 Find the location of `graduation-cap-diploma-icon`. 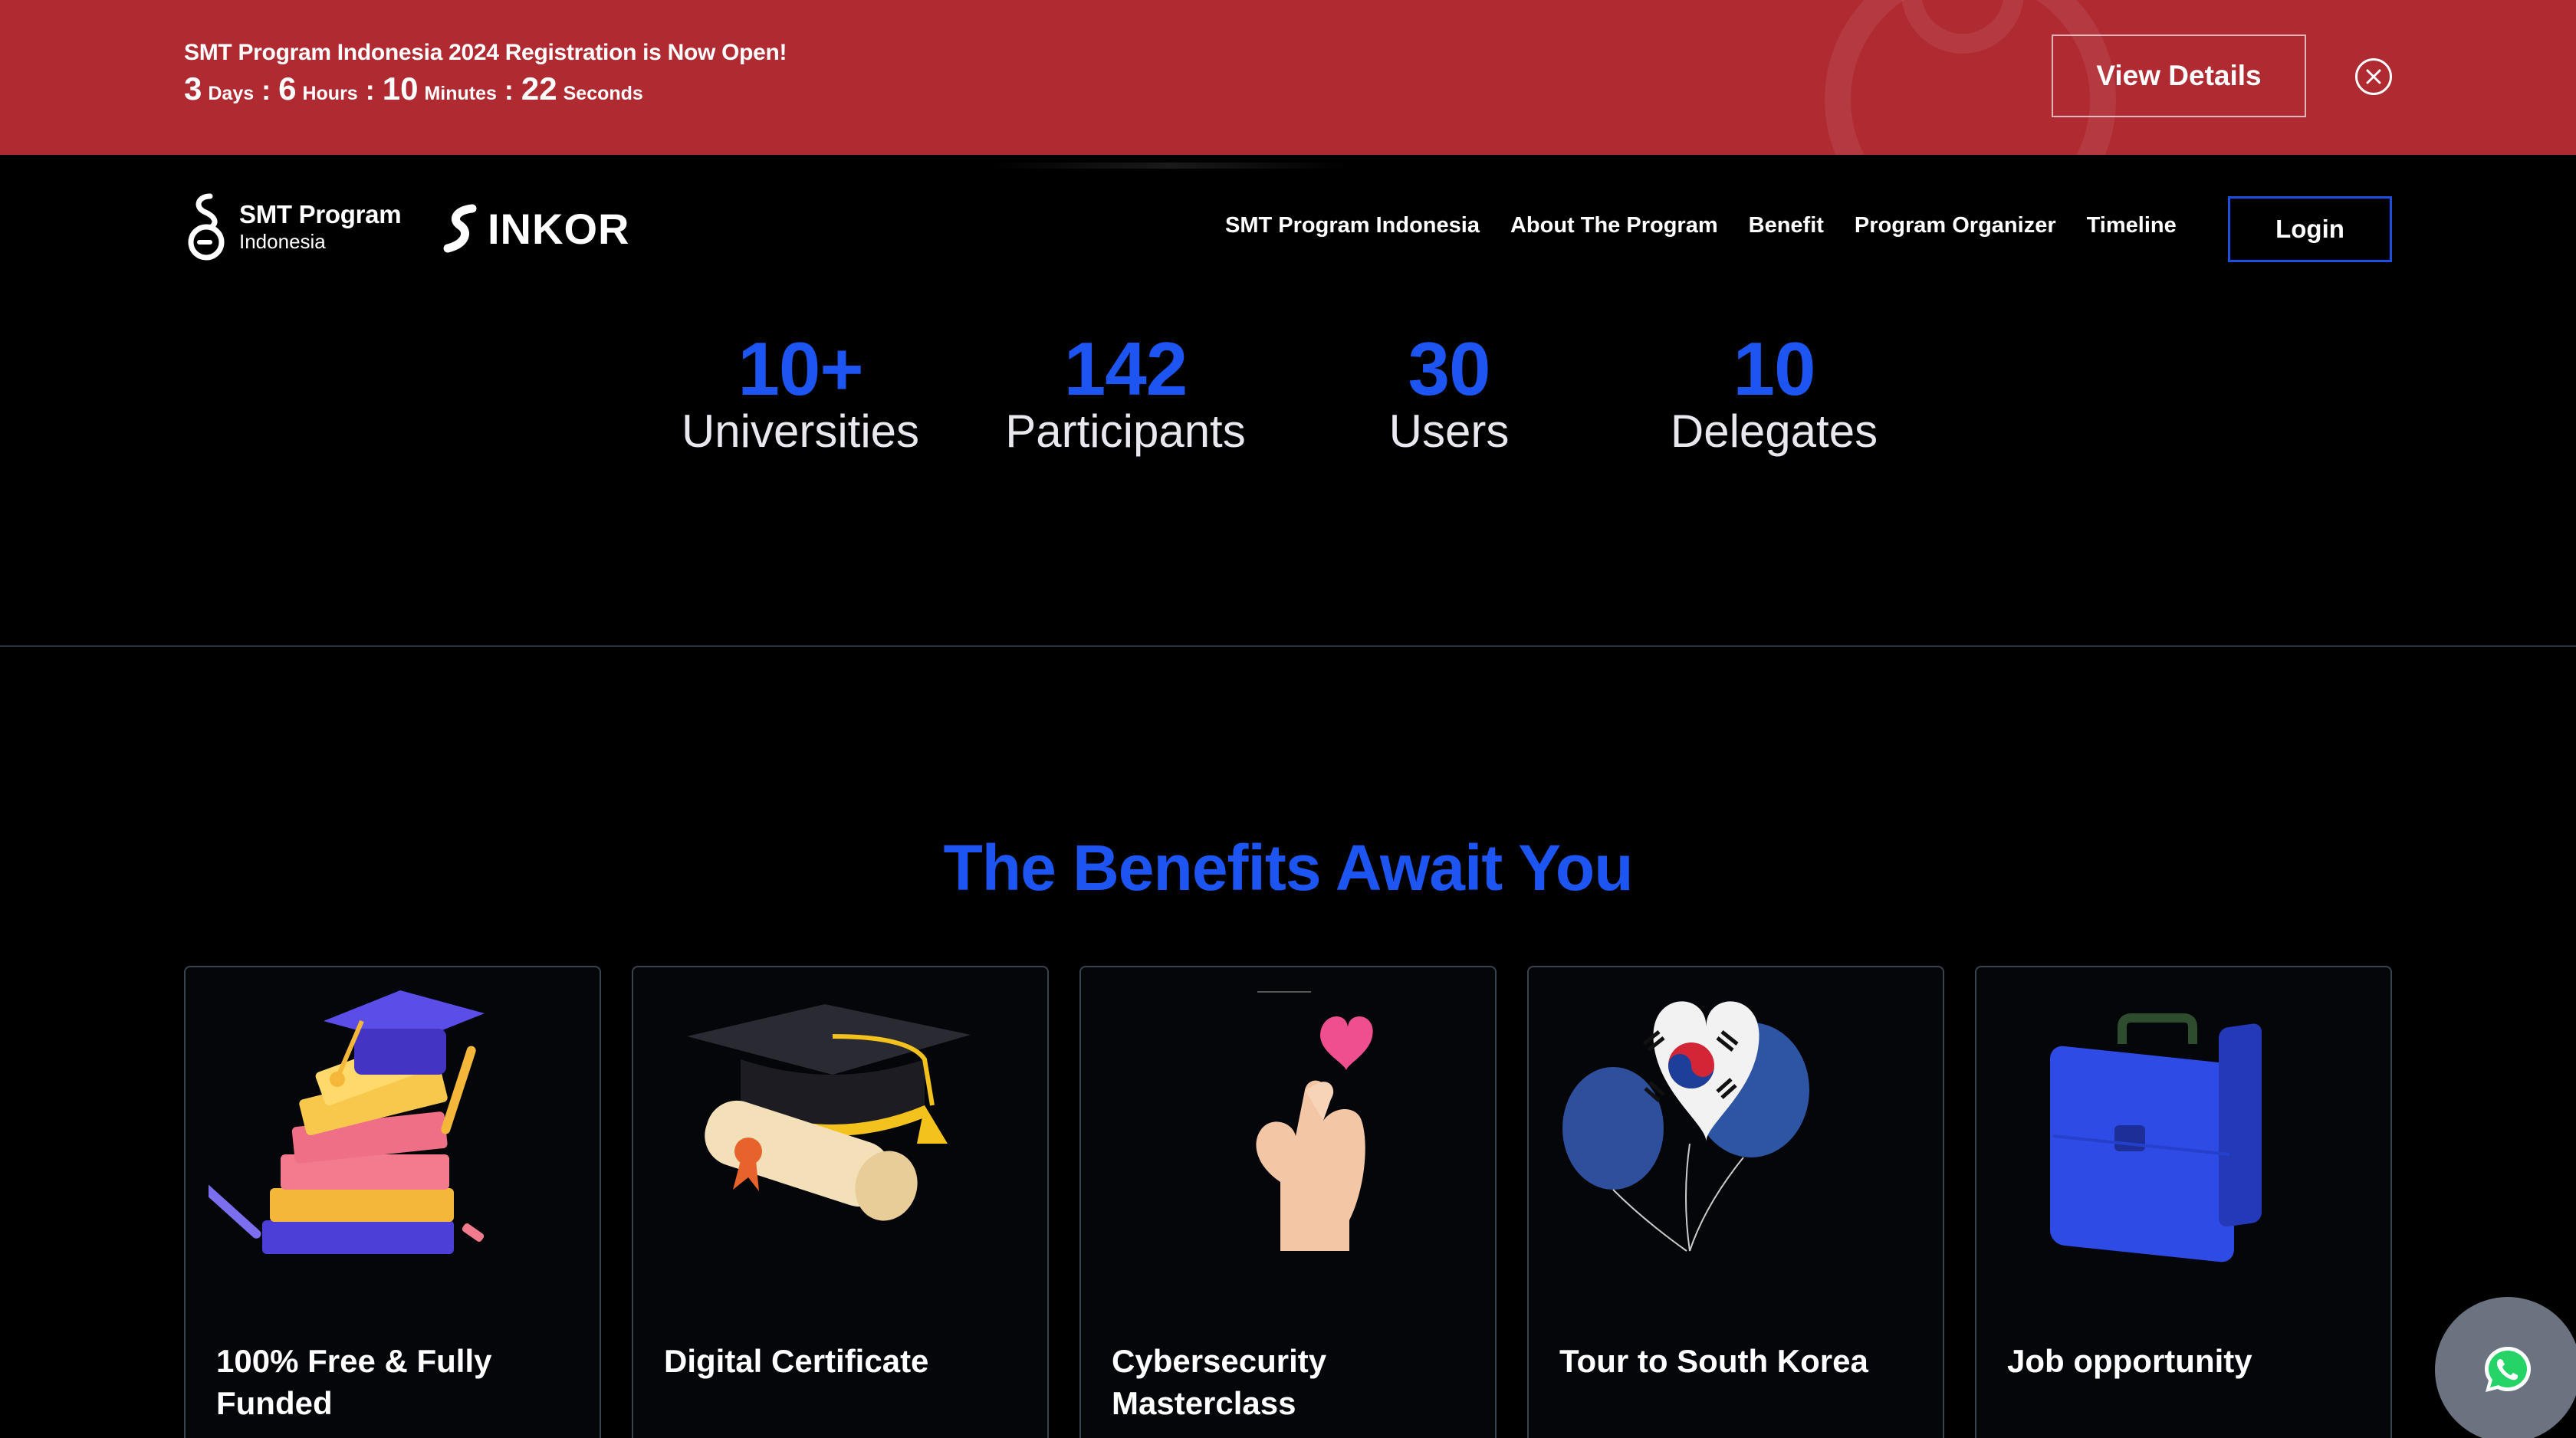

graduation-cap-diploma-icon is located at coordinates (829, 1112).